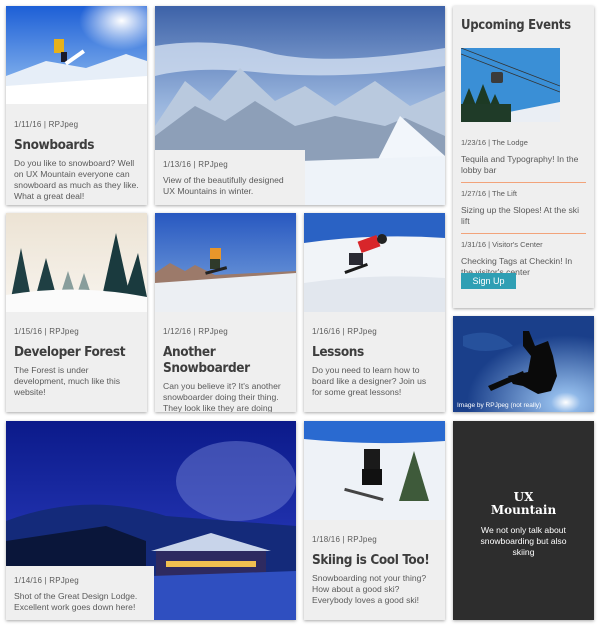 This screenshot has height=628, width=600. What do you see at coordinates (195, 164) in the screenshot?
I see `card-date: 1/13/16 | RPJpeg` at bounding box center [195, 164].